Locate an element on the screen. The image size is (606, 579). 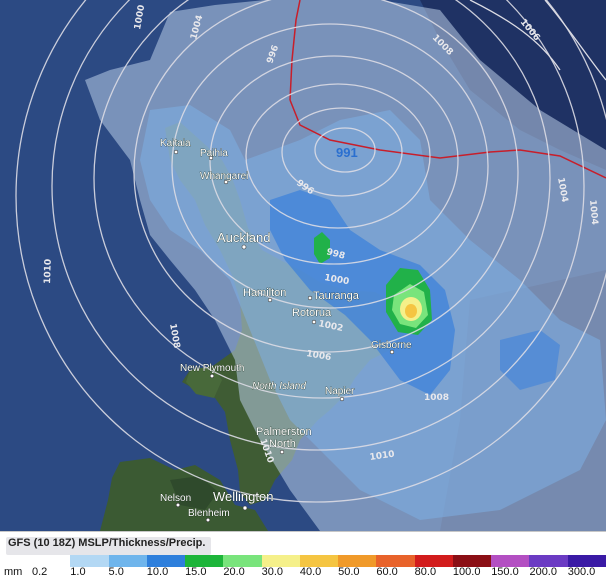
colorbar-tick-label: 50.0 is located at coordinates (349, 572).